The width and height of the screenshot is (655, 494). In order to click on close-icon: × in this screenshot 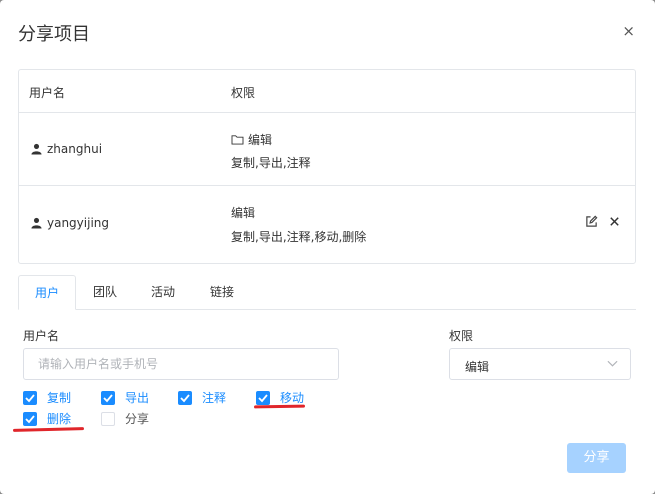, I will do `click(628, 31)`.